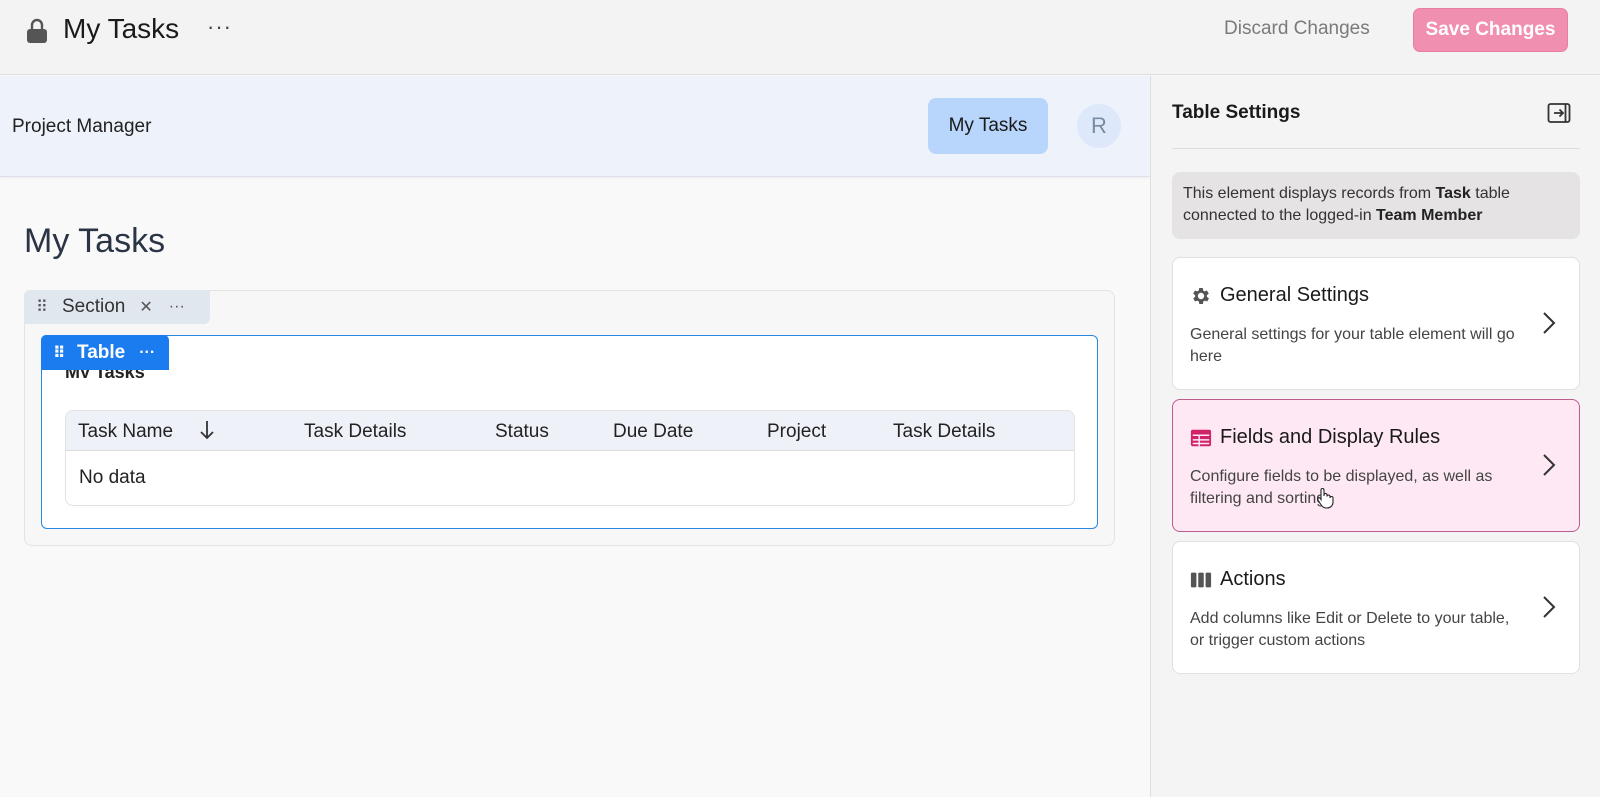 Image resolution: width=1600 pixels, height=797 pixels. I want to click on app-brand: Project Manager, so click(81, 127).